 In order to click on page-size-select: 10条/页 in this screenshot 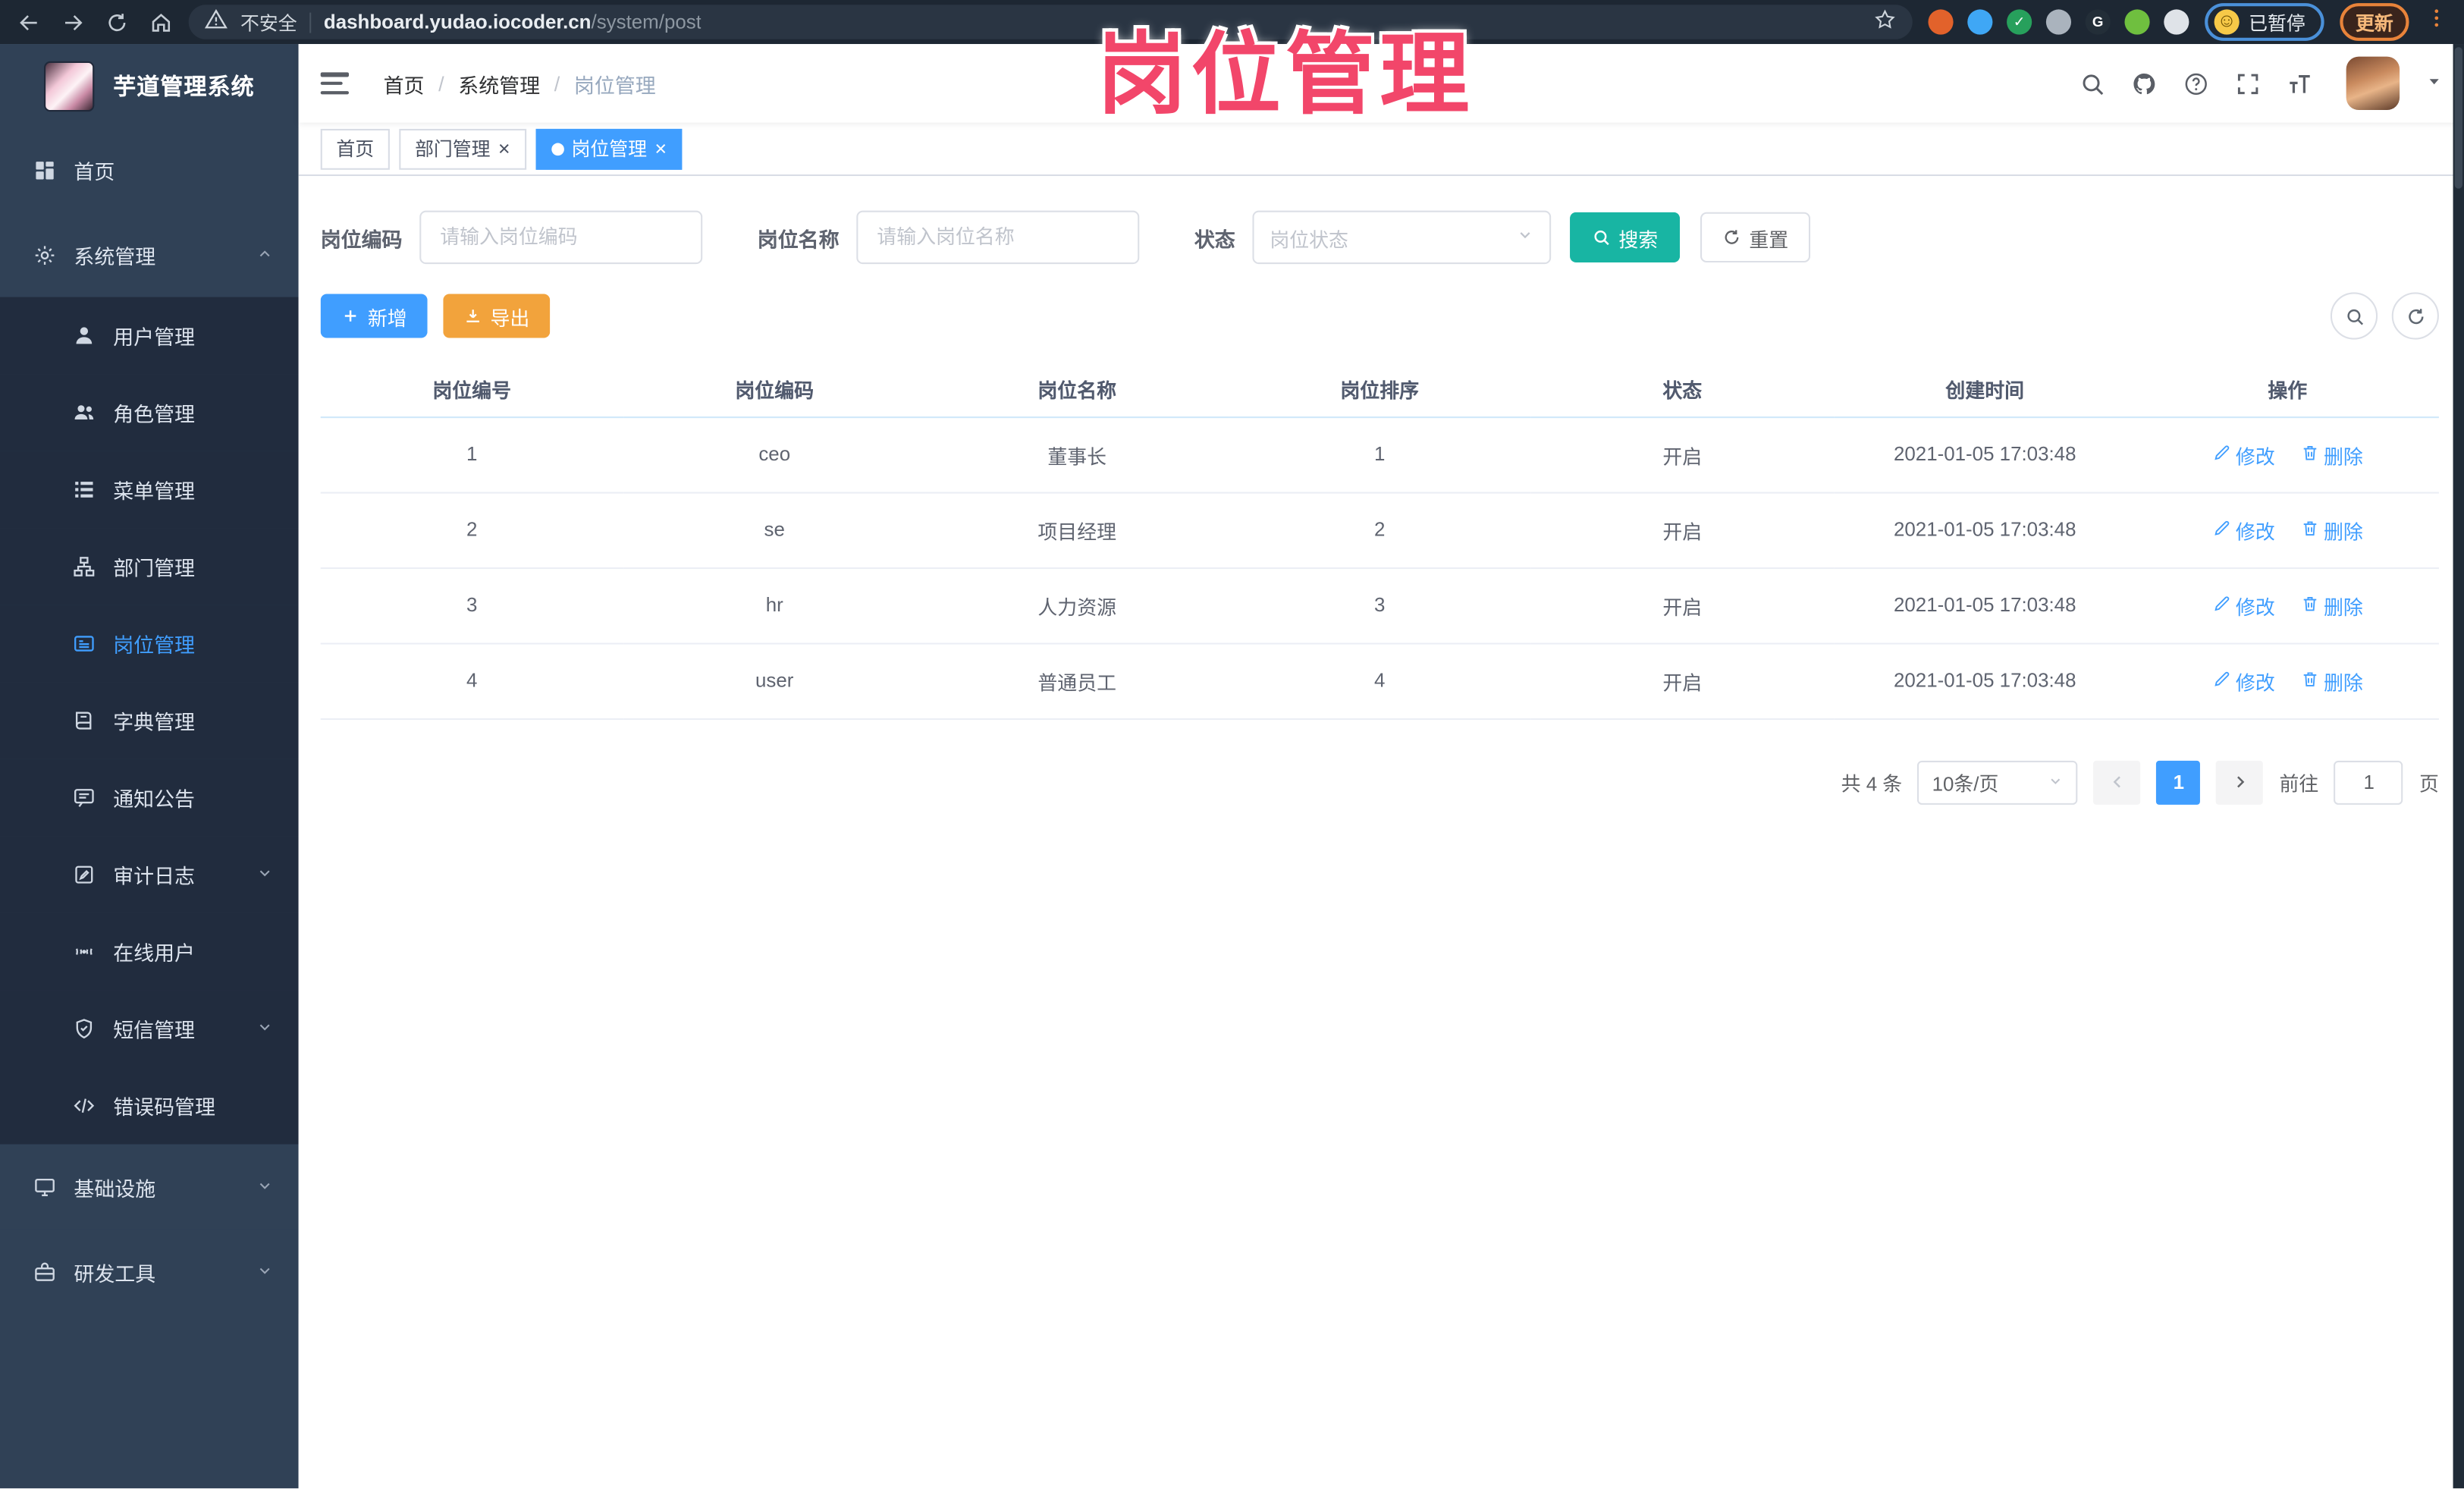, I will do `click(1998, 781)`.